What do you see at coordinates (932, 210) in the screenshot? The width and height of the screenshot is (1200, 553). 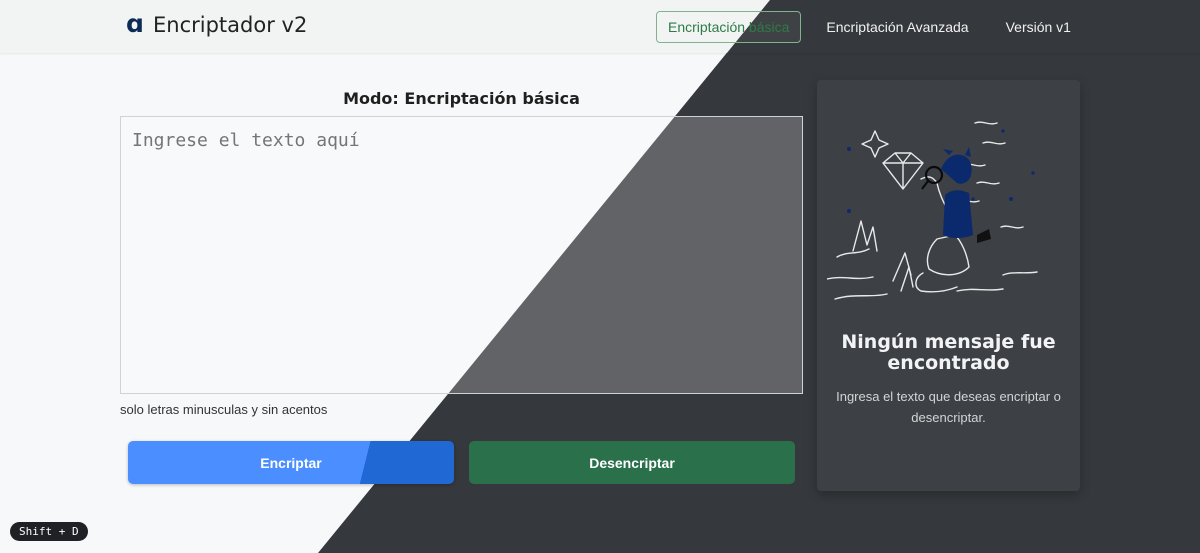 I see `searching-person-illustration` at bounding box center [932, 210].